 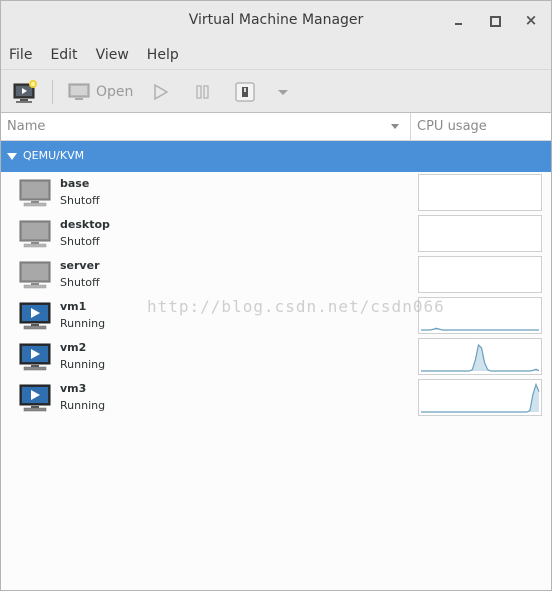 I want to click on vm-name: vm3, so click(x=73, y=388).